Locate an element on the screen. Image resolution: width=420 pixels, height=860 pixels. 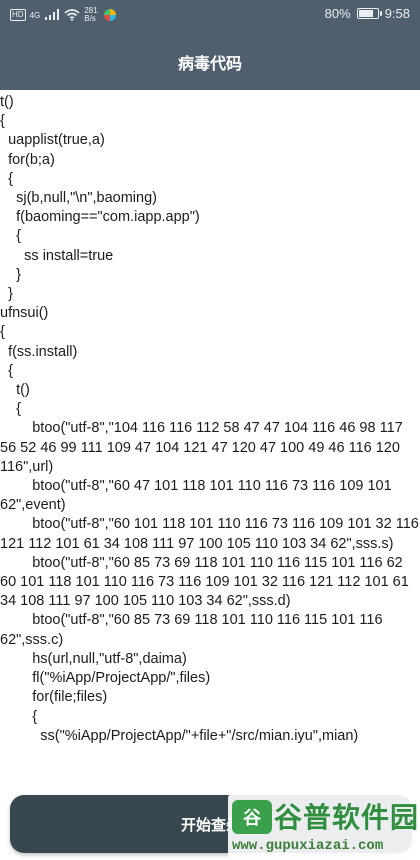
battery-fill is located at coordinates (365, 13).